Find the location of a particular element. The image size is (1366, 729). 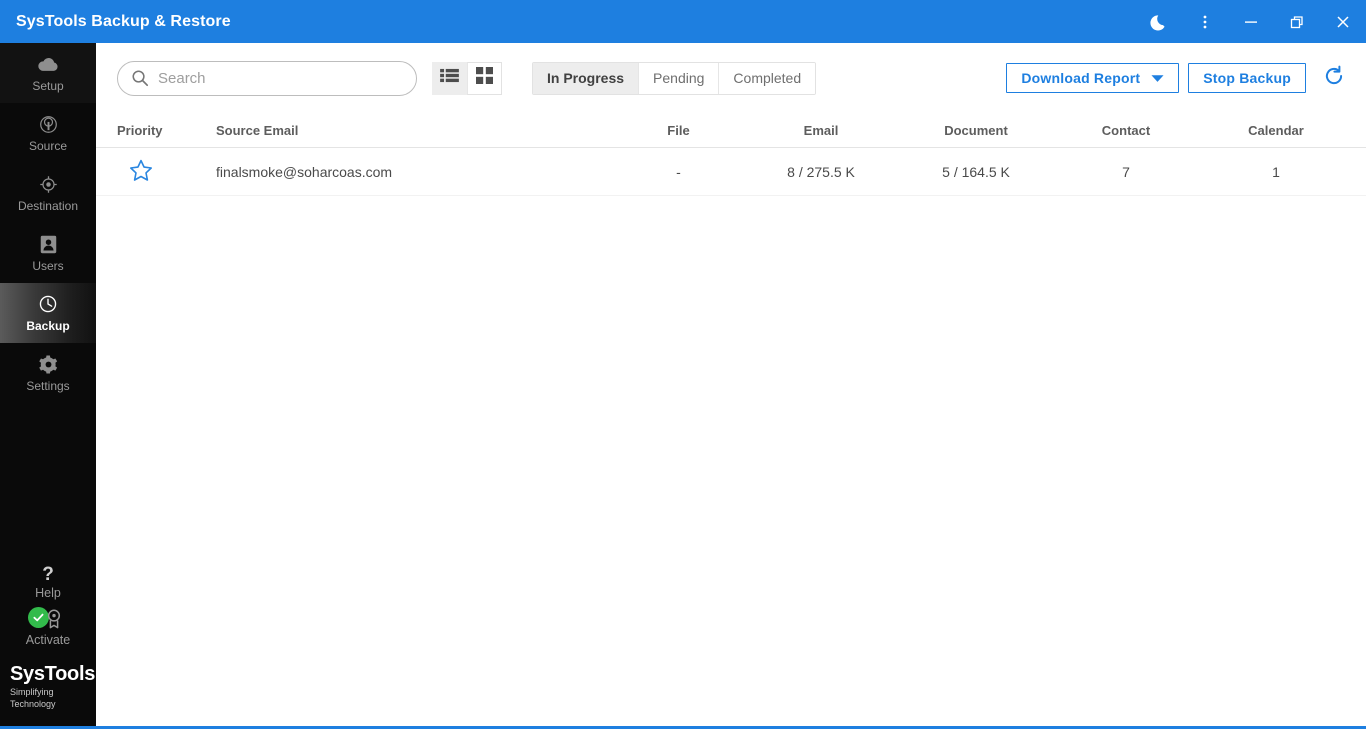

sidebar-item-label: Users is located at coordinates (48, 266).